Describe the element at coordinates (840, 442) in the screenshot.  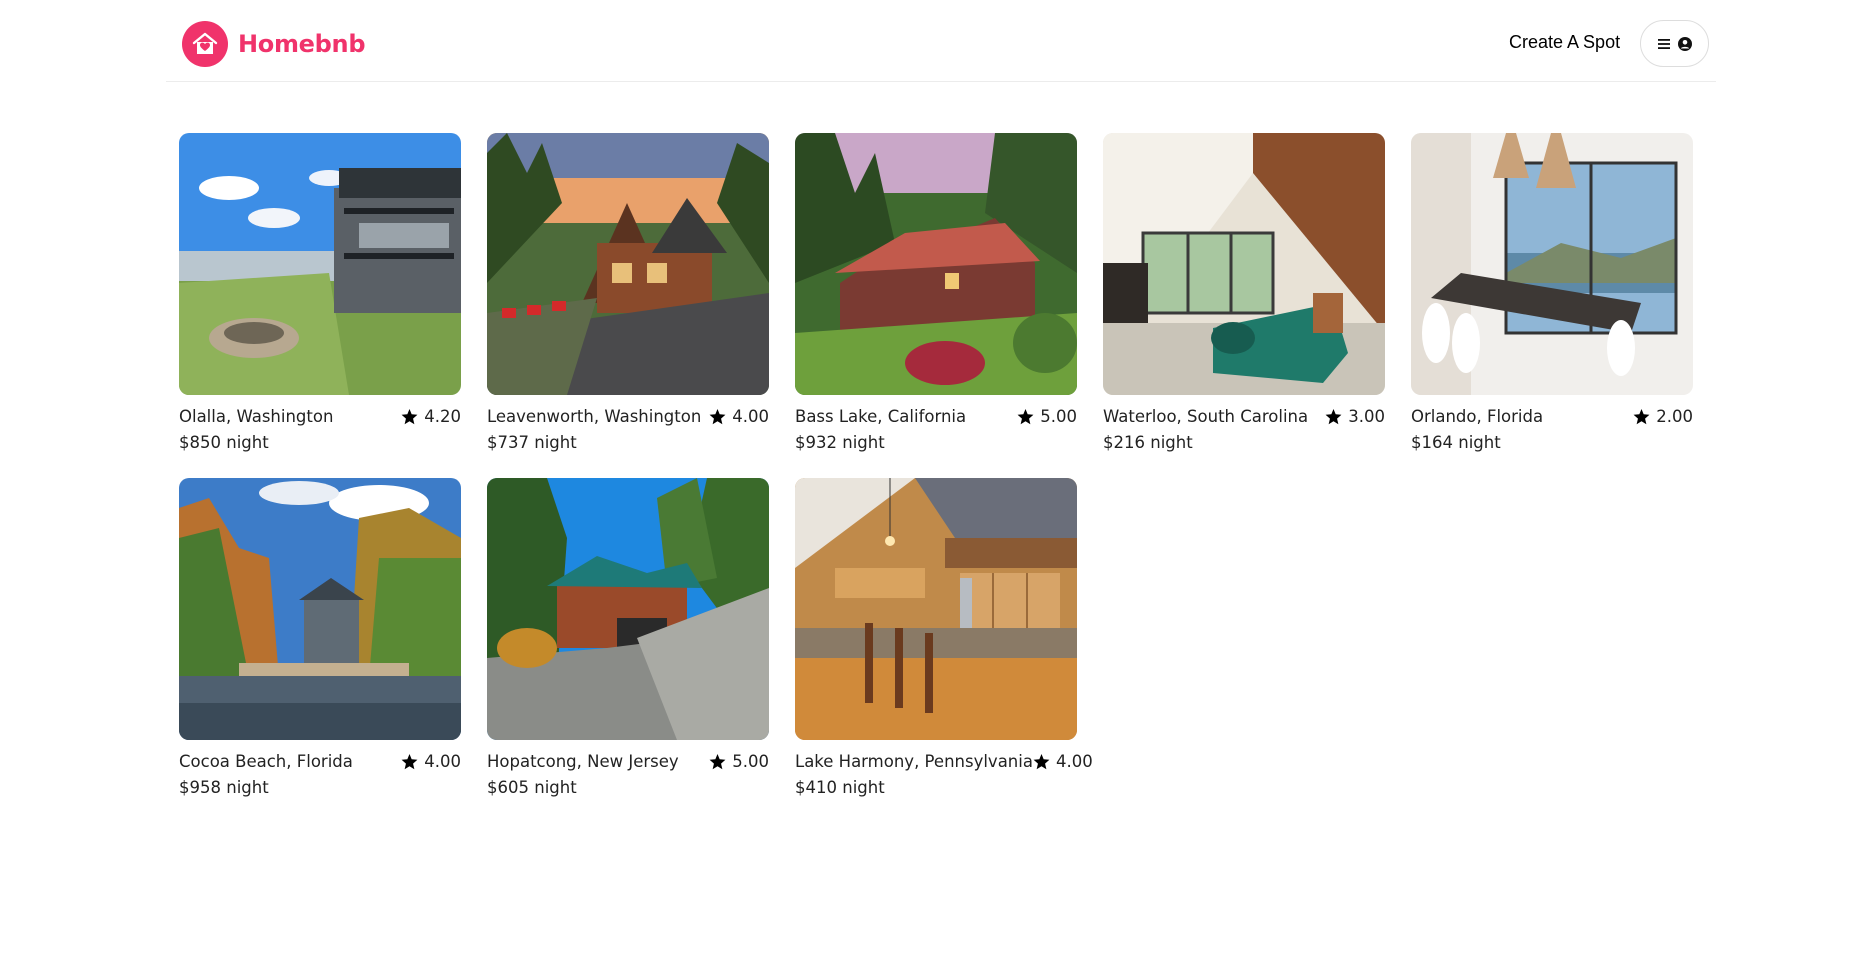
I see `spot-price: $932 night` at that location.